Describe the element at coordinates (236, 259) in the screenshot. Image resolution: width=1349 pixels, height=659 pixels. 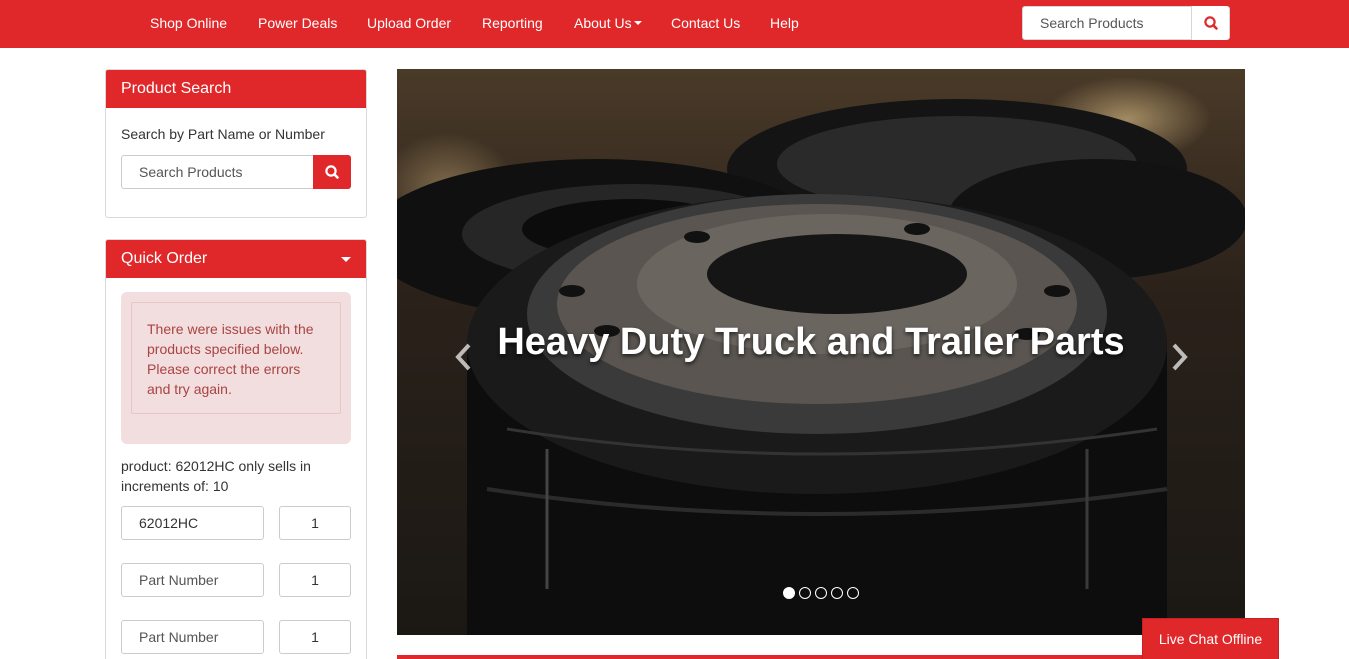
I see `quick-order-heading: Quick Order` at that location.